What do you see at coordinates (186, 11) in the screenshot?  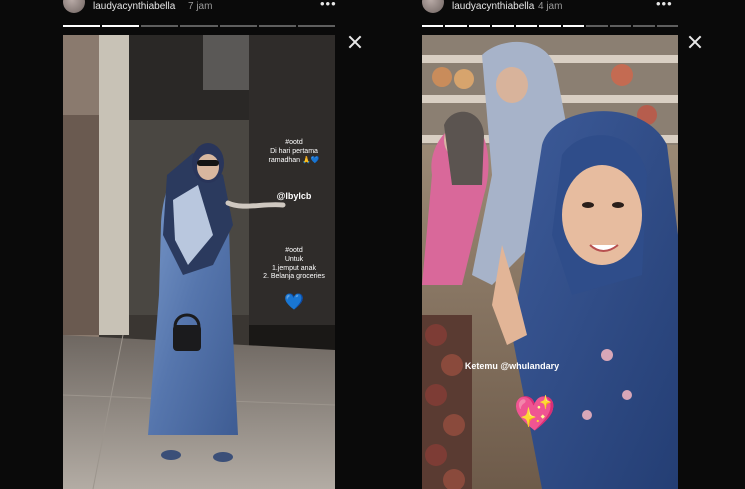 I see `story-header: laudyacynthiabella 7 jam •••` at bounding box center [186, 11].